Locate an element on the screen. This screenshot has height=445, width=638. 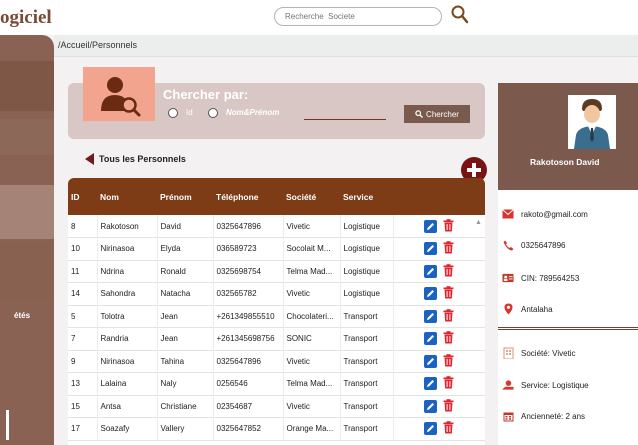
card-divider is located at coordinates (568, 328).